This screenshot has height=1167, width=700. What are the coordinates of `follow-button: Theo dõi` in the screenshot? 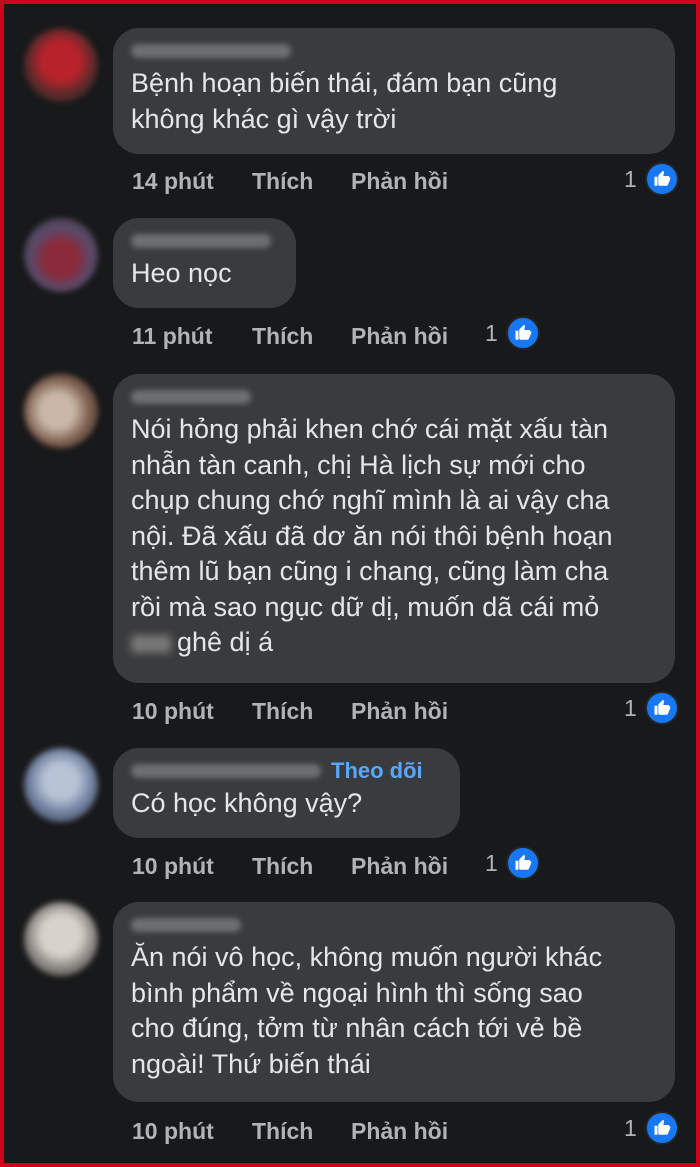 It's located at (377, 771).